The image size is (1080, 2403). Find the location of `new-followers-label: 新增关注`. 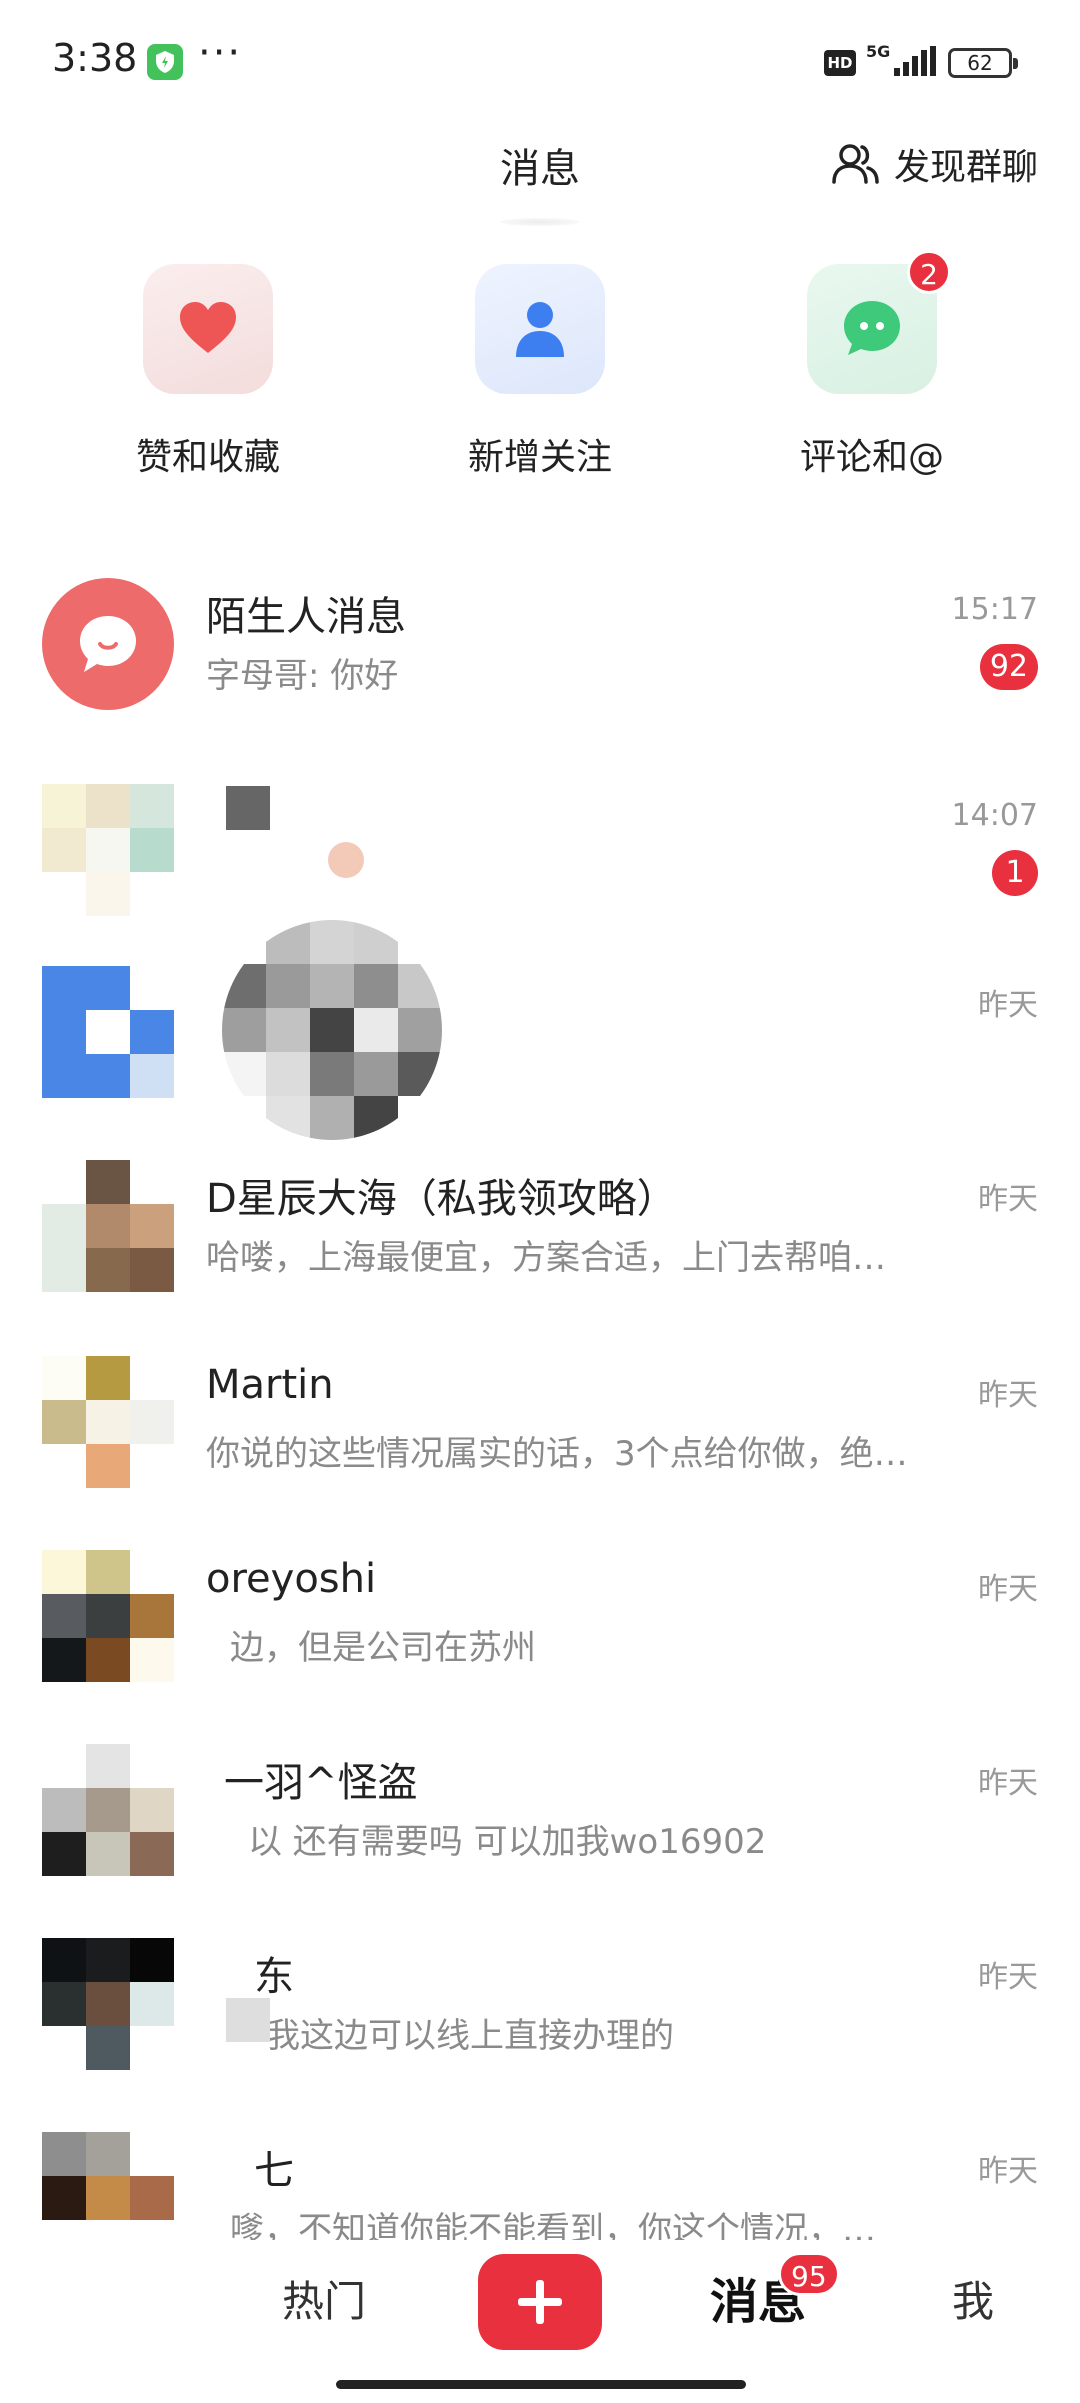

new-followers-label: 新增关注 is located at coordinates (539, 457).